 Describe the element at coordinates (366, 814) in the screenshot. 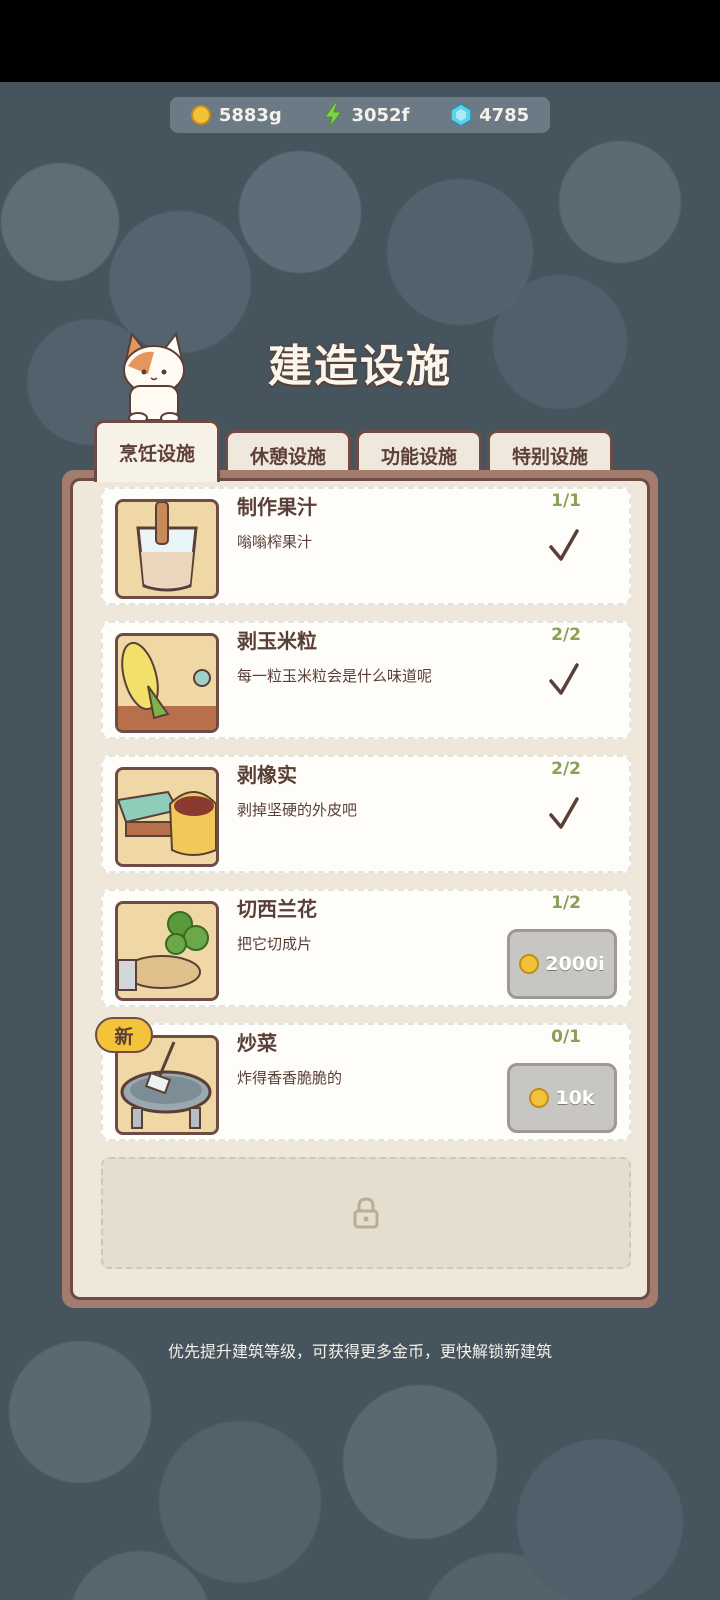

I see `list-item: 剥橡实 剥掉坚硬的外皮吧 2/2` at that location.